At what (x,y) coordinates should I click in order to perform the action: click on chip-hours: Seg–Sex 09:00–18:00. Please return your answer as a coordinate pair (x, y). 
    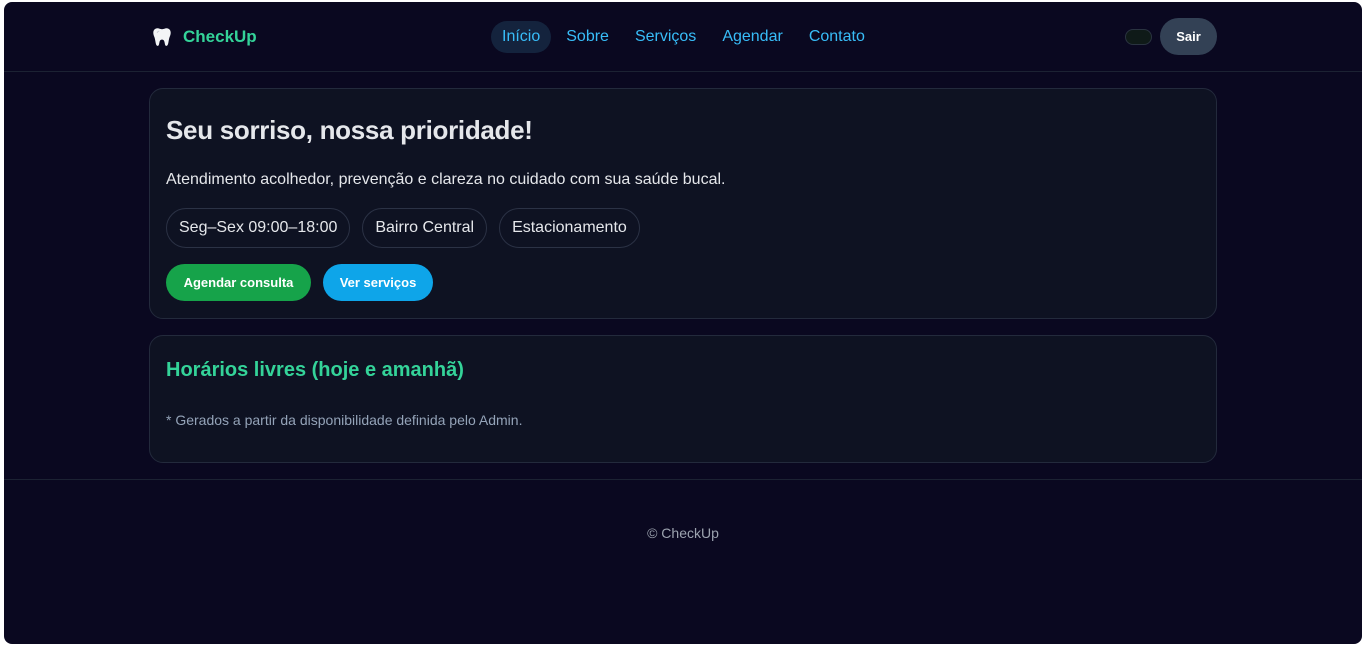
    Looking at the image, I should click on (258, 228).